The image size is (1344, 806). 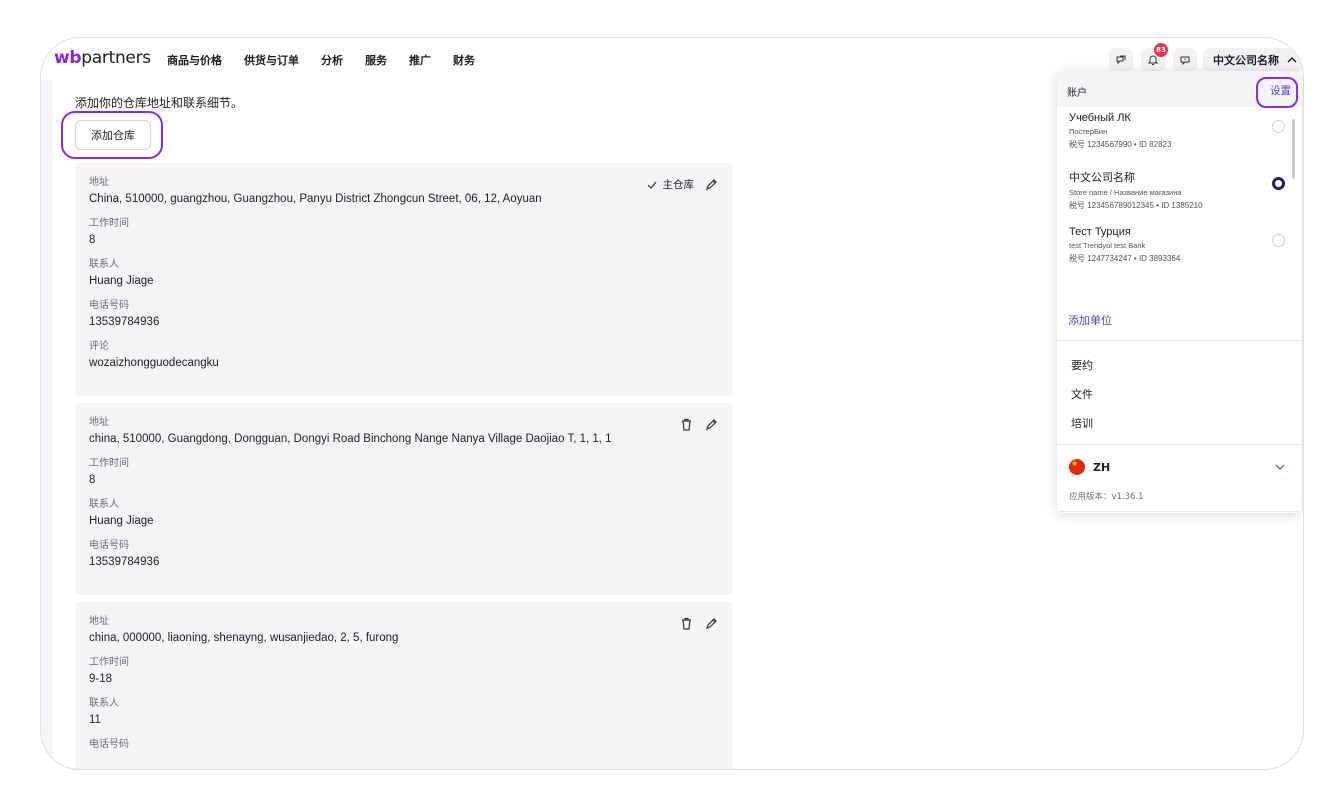 I want to click on menu-item-training: 培训, so click(x=1082, y=423).